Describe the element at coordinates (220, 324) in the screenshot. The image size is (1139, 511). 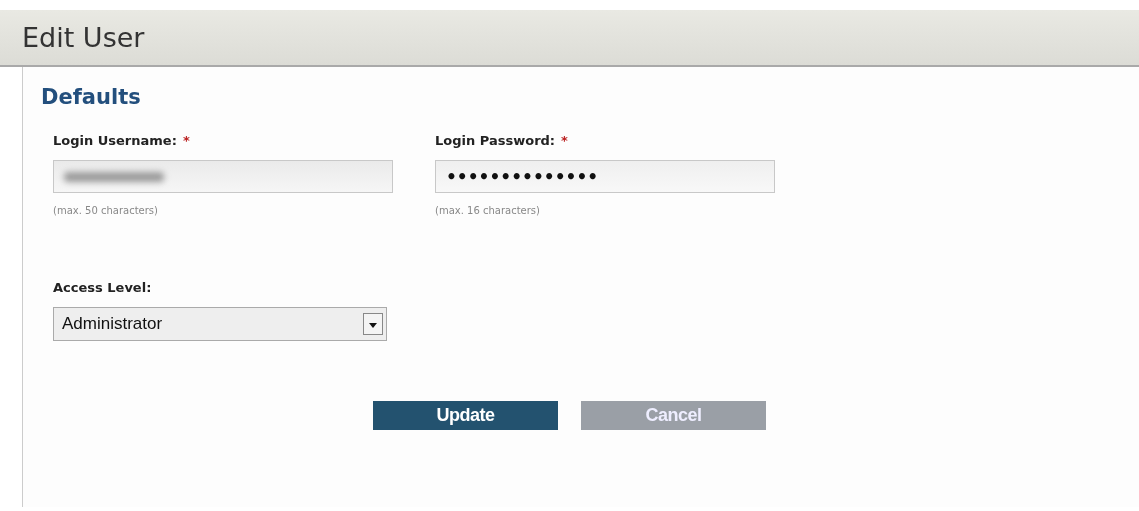
I see `access-level-dropdown: Administrator` at that location.